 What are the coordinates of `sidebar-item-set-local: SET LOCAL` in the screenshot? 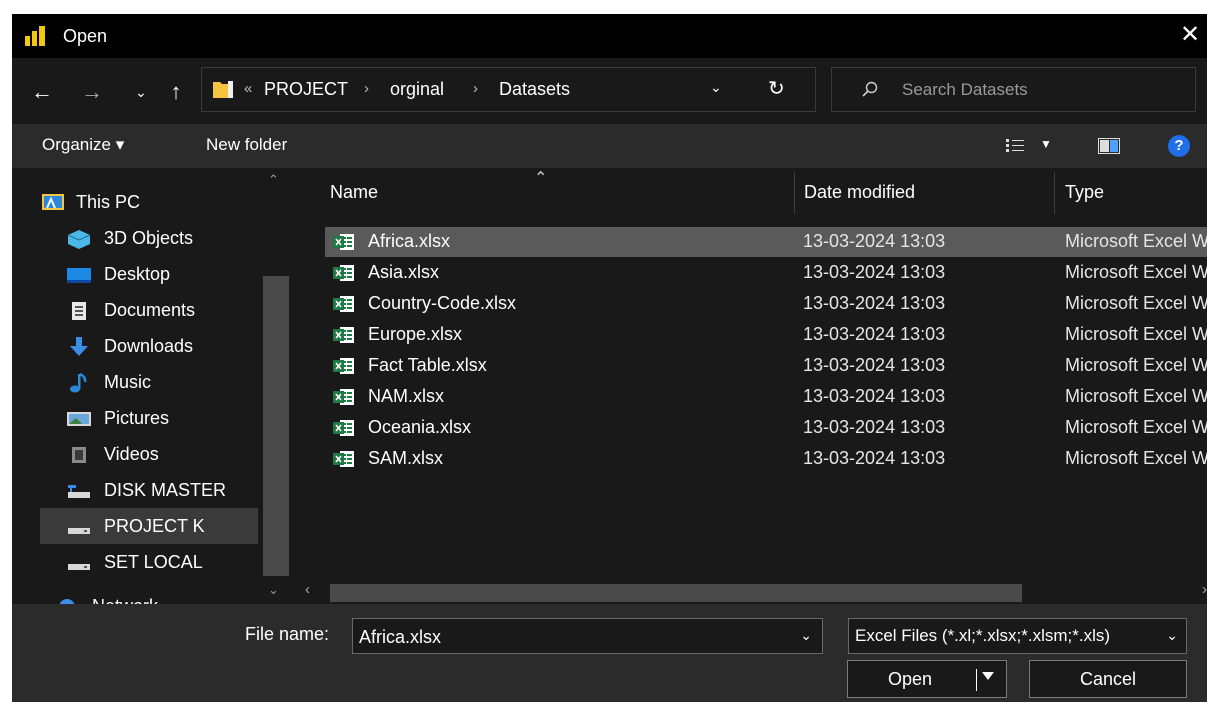 It's located at (176, 562).